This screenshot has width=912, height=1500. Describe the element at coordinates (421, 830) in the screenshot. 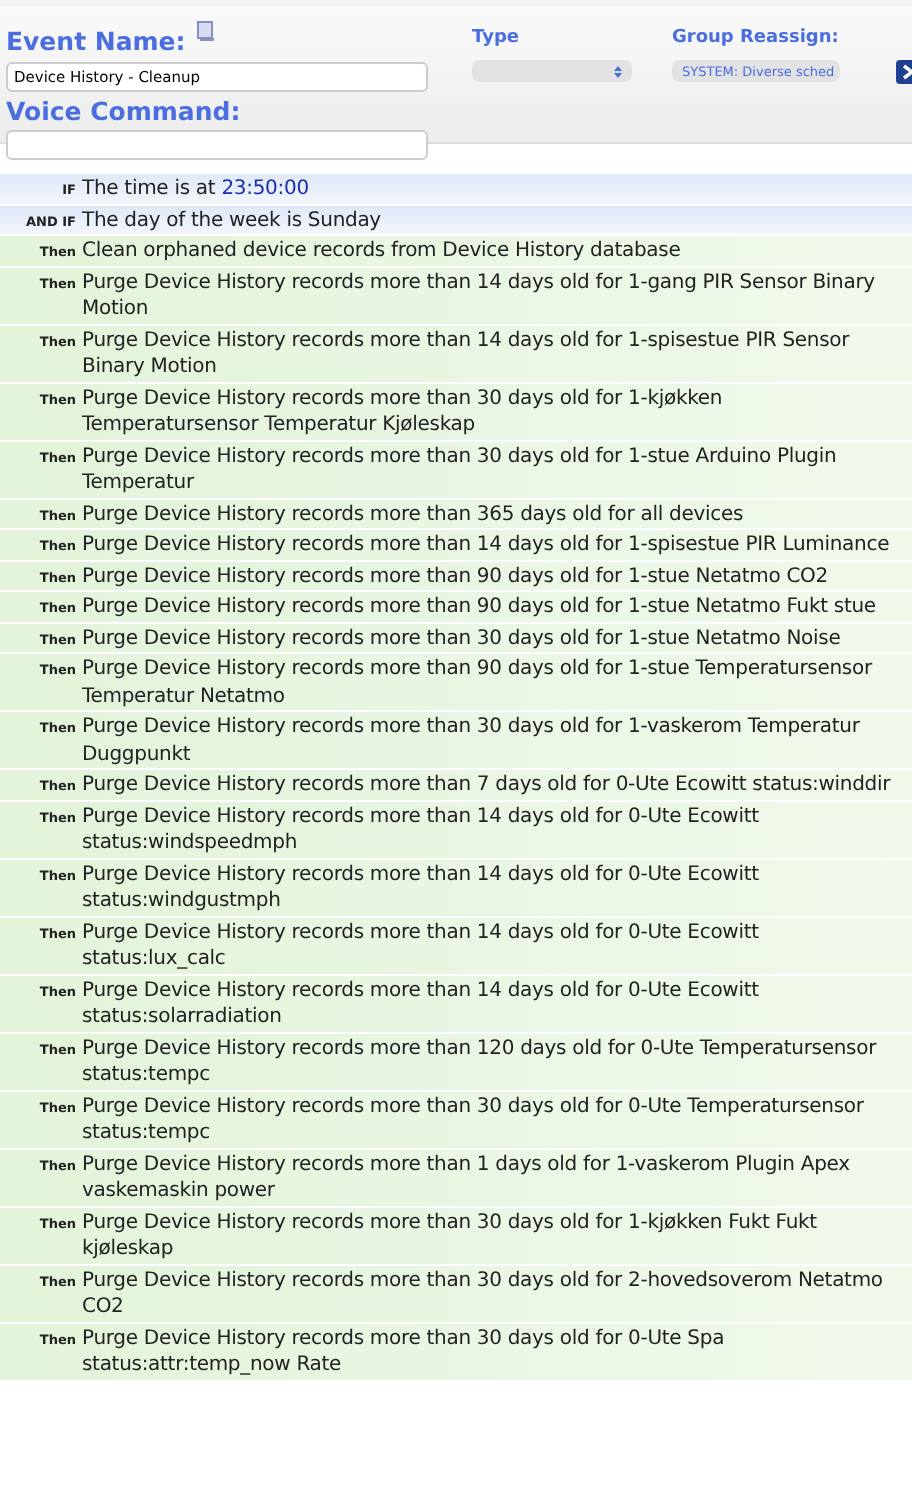

I see `row-text: Purge Device History records more than 14 days old for 0-Ute Ecowitt status:windspeedmph` at that location.